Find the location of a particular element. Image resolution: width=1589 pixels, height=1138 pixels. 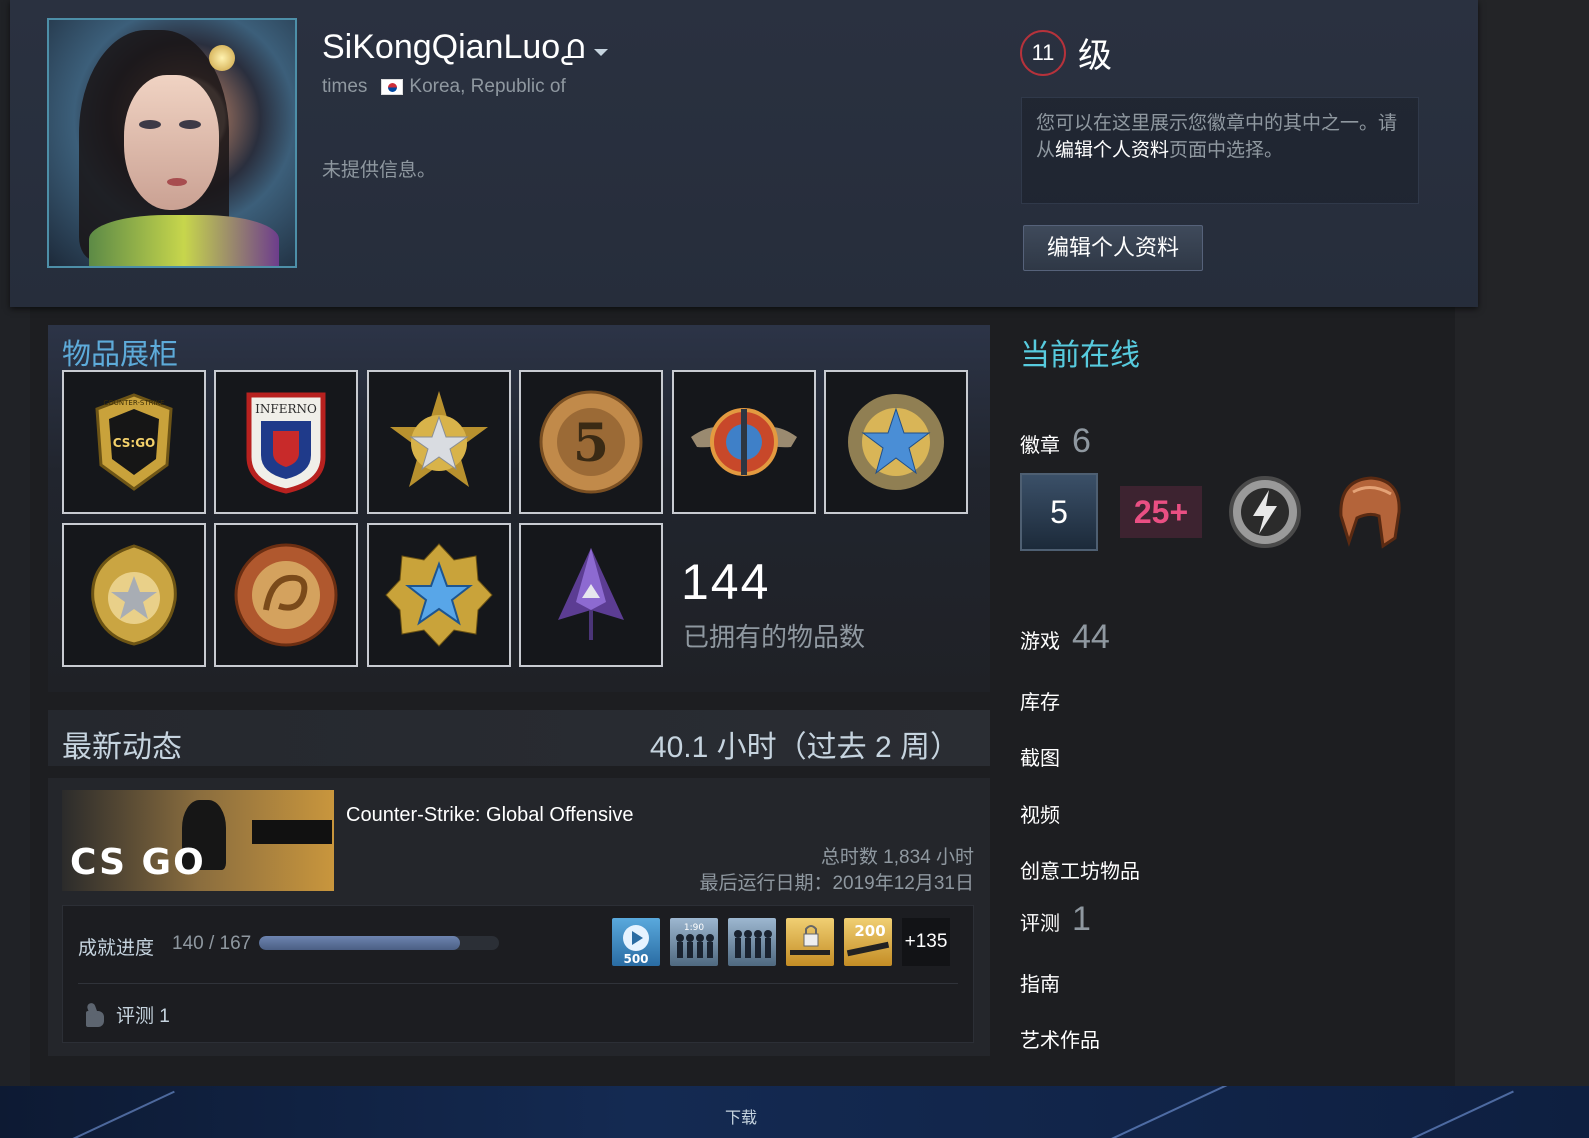

operation-wildfire-coin-icon is located at coordinates (286, 595).